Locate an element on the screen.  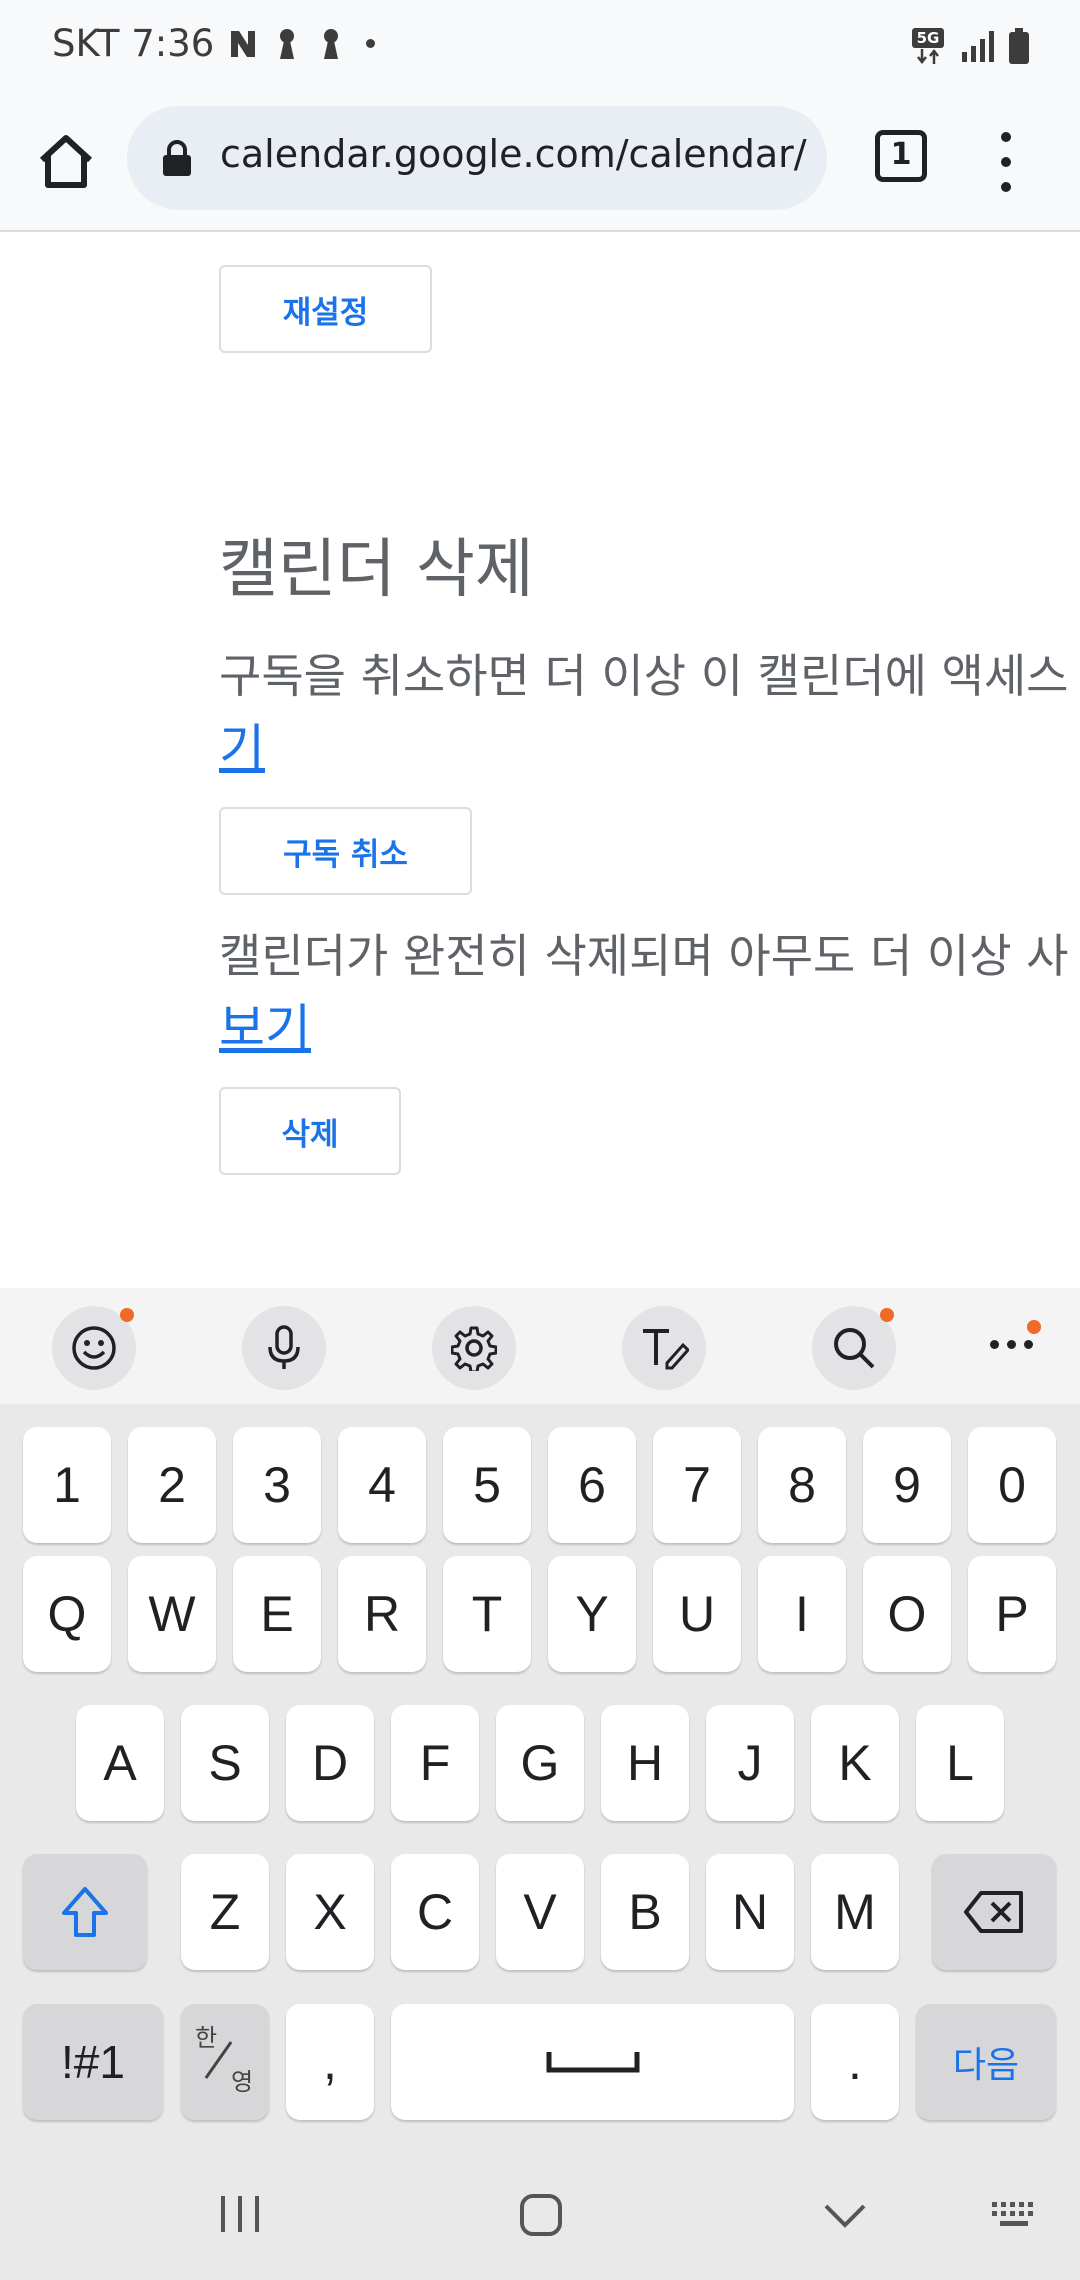
lang-key-bottom-label: 영 is located at coordinates (242, 2082).